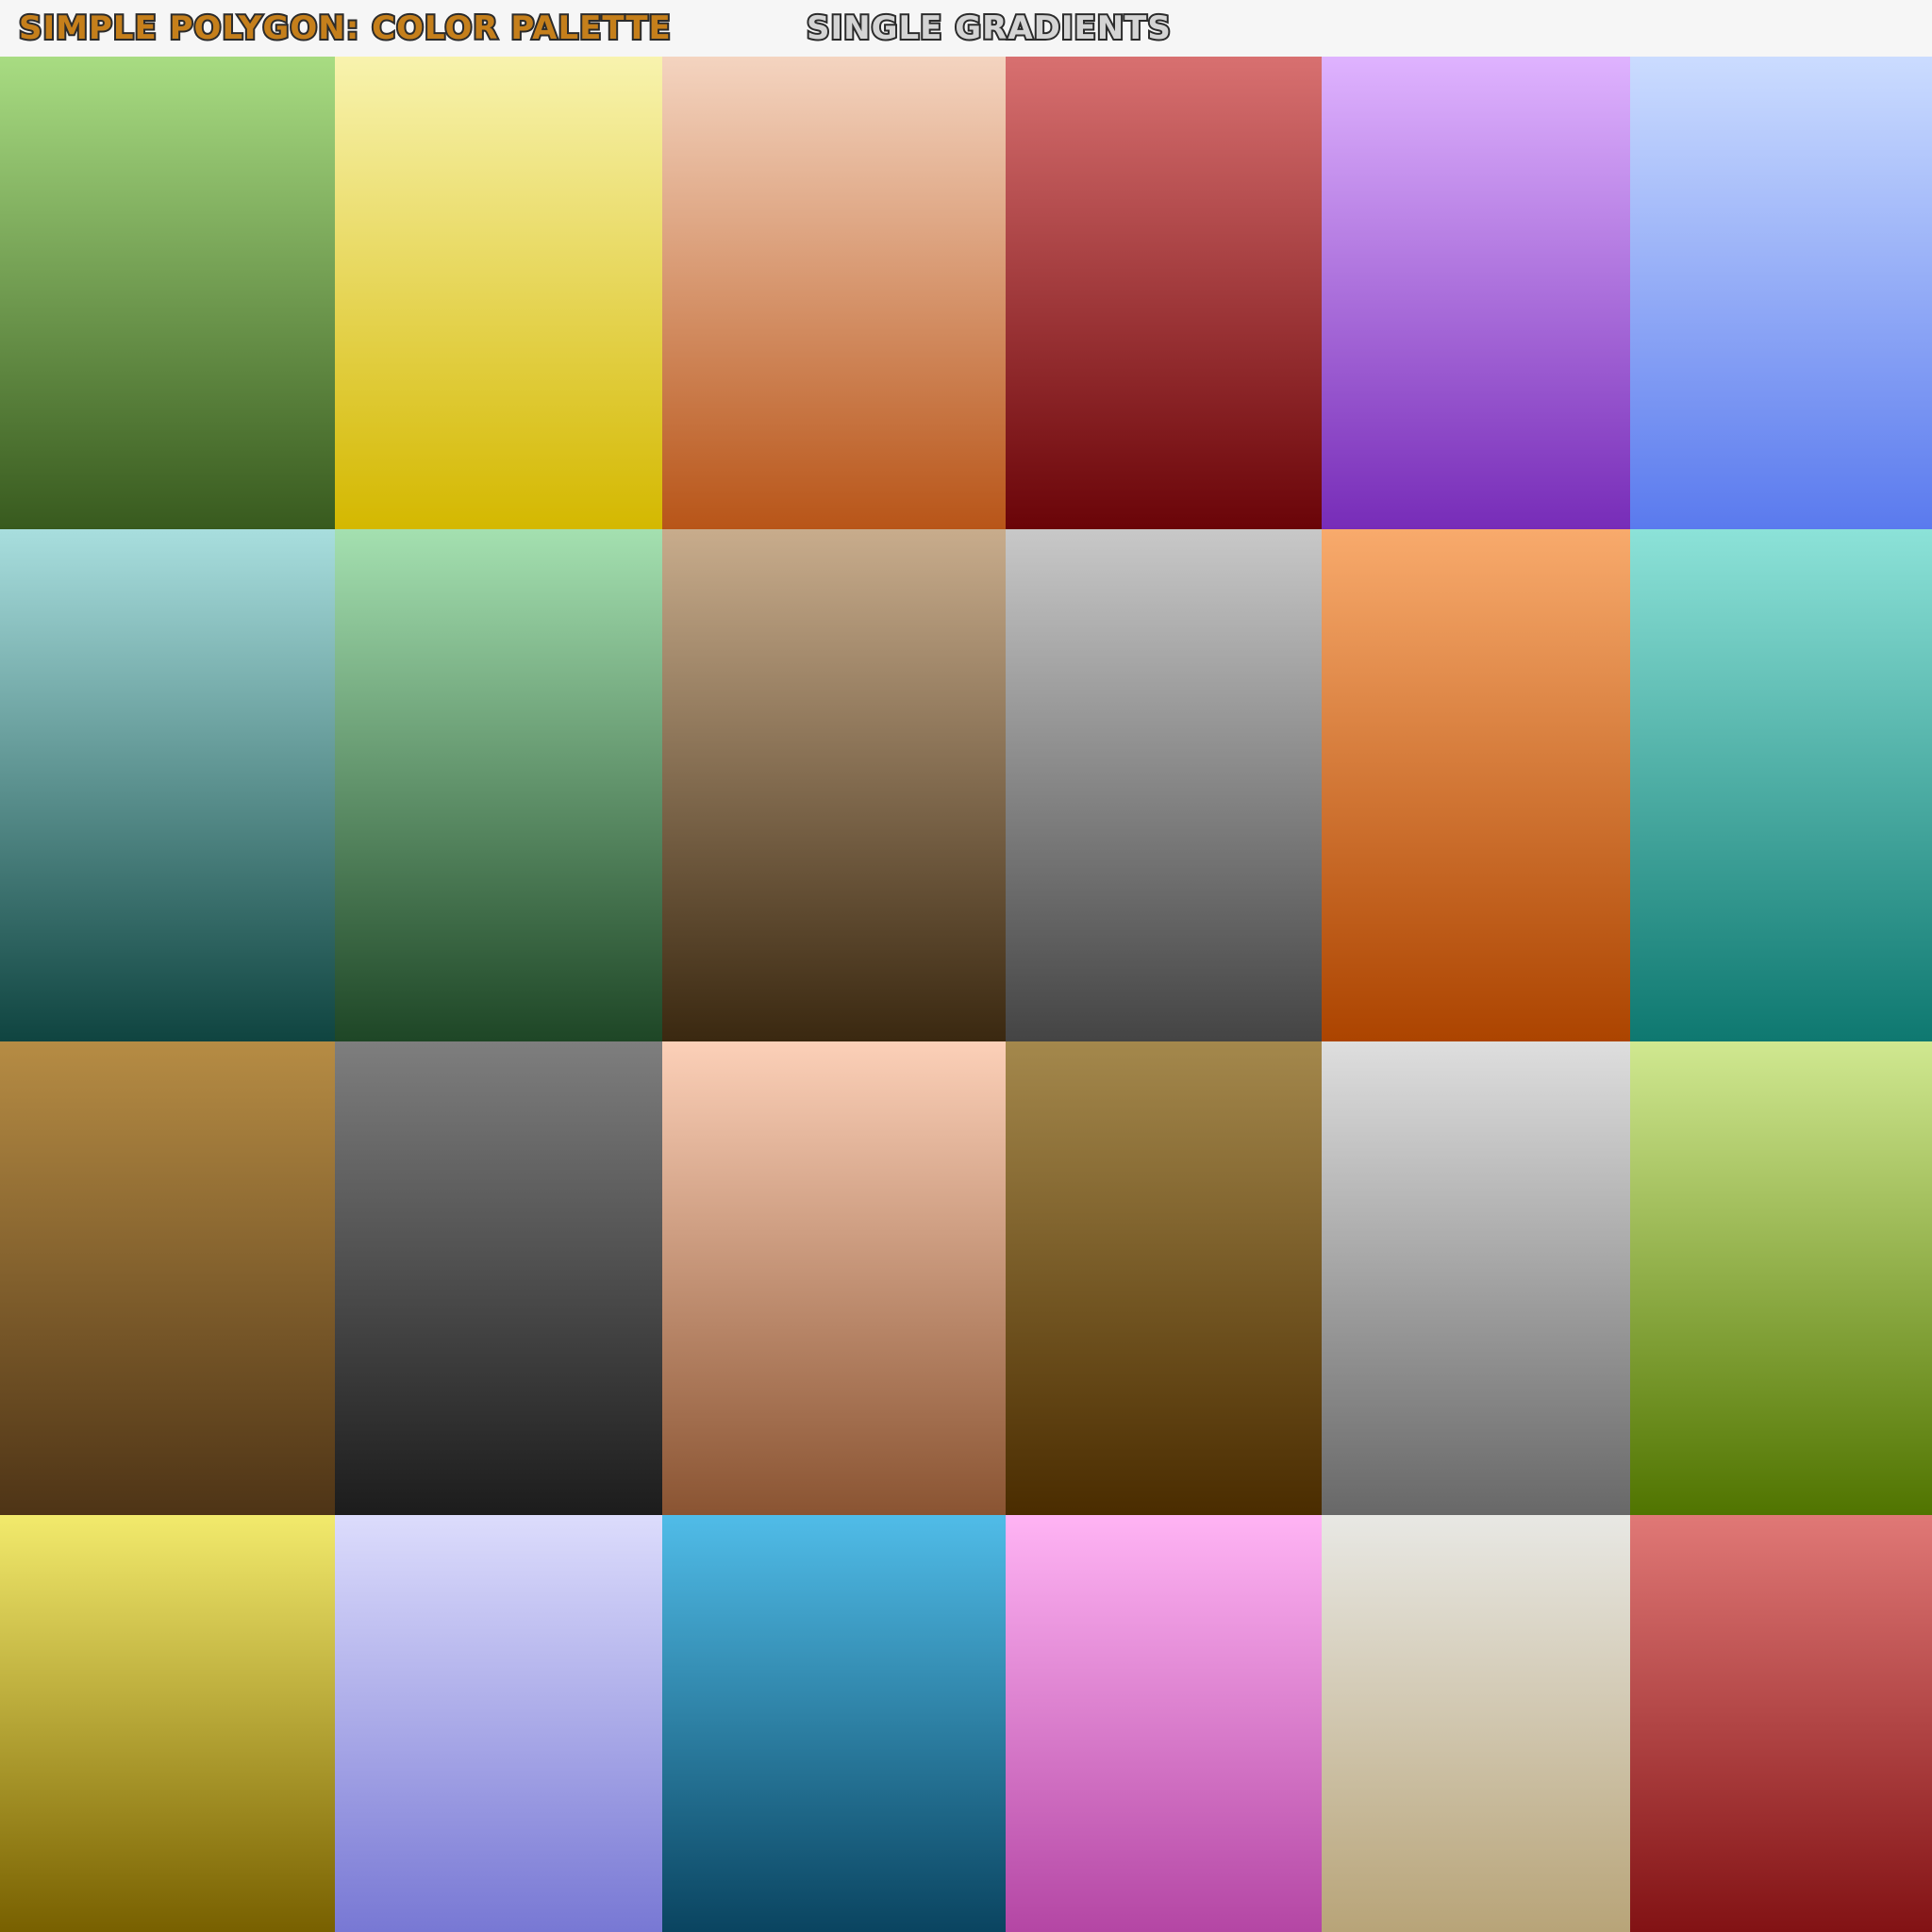 The image size is (1932, 1932). I want to click on swatch-yellow, so click(499, 293).